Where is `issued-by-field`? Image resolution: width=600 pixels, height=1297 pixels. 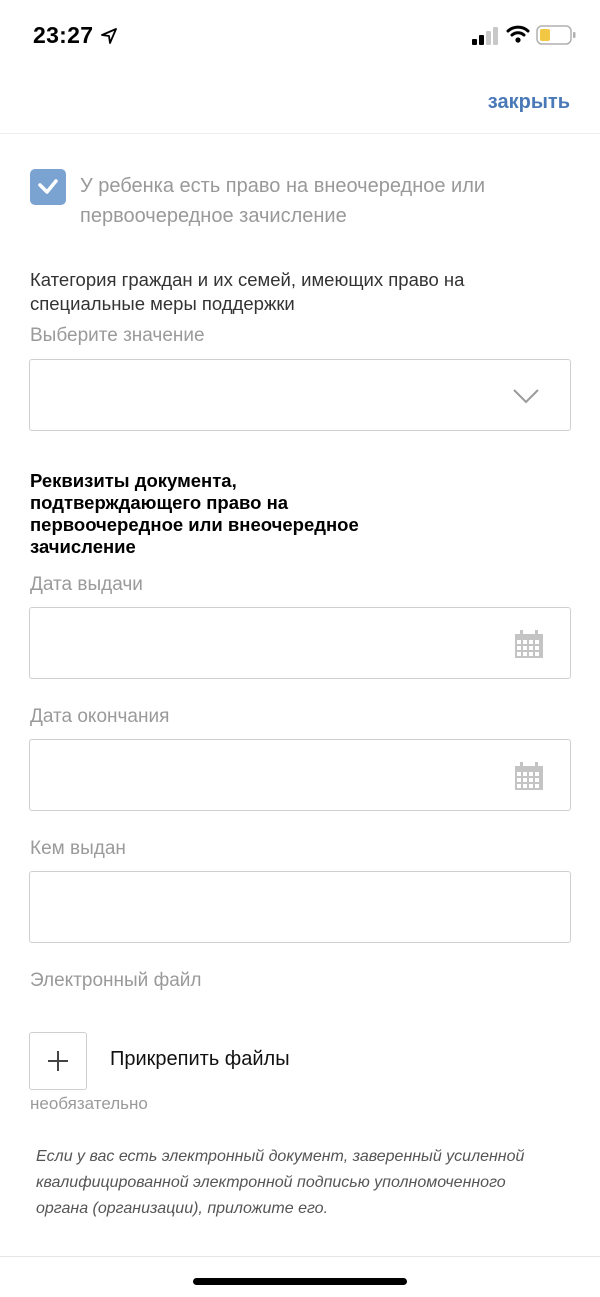
issued-by-field is located at coordinates (300, 907).